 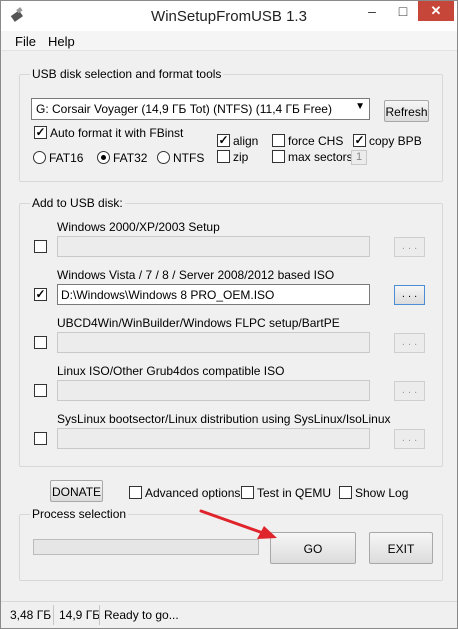 What do you see at coordinates (360, 106) in the screenshot?
I see `chevron-down-icon: ▼` at bounding box center [360, 106].